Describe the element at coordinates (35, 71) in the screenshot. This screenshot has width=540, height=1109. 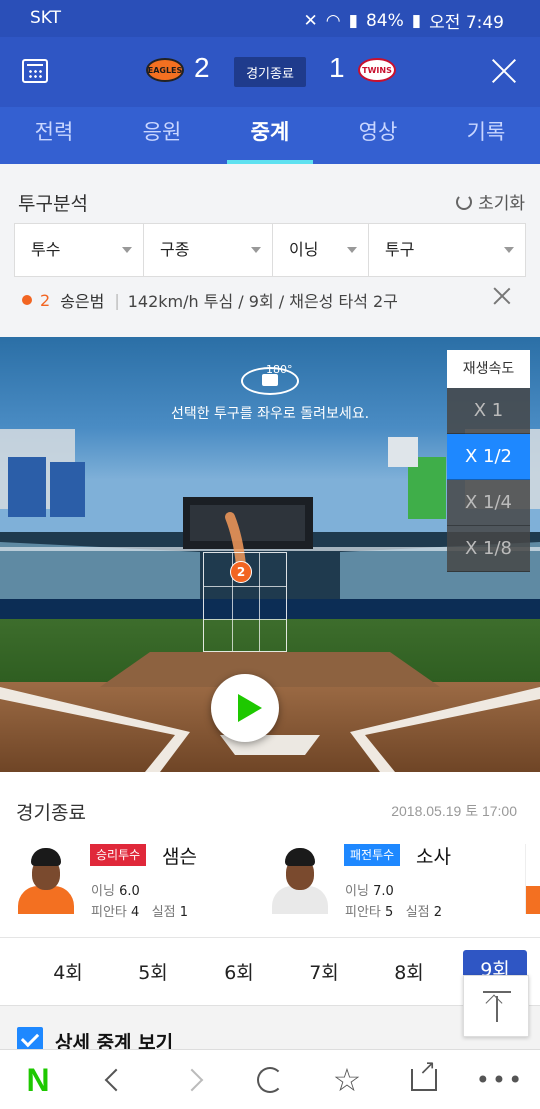
I see `calendar-icon` at that location.